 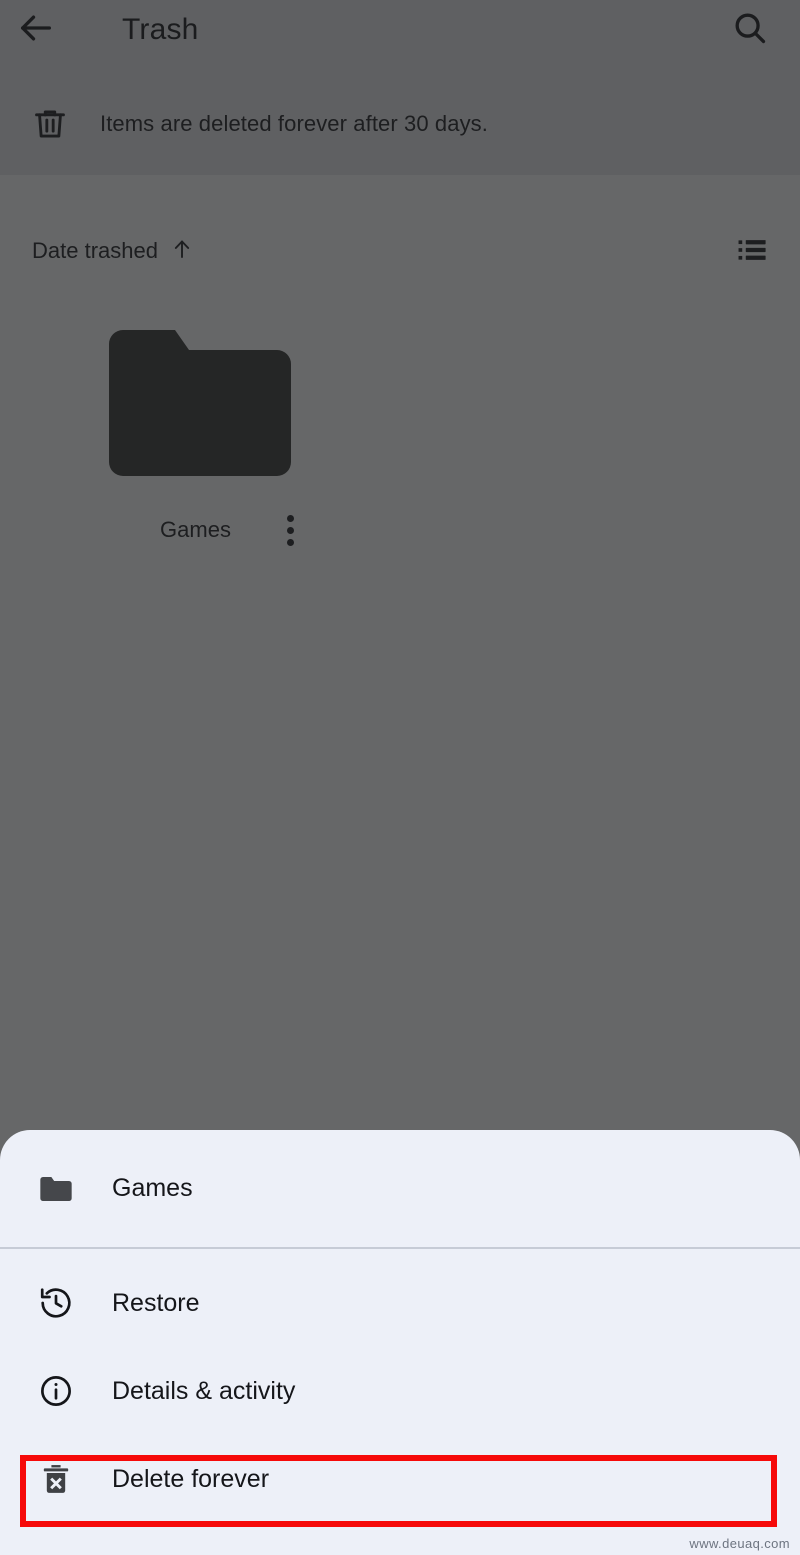 I want to click on back-button, so click(x=36, y=30).